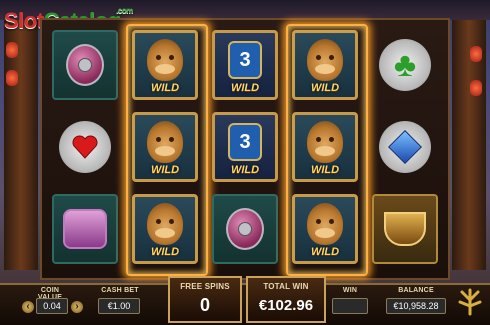  Describe the element at coordinates (350, 306) in the screenshot. I see `win-field` at that location.